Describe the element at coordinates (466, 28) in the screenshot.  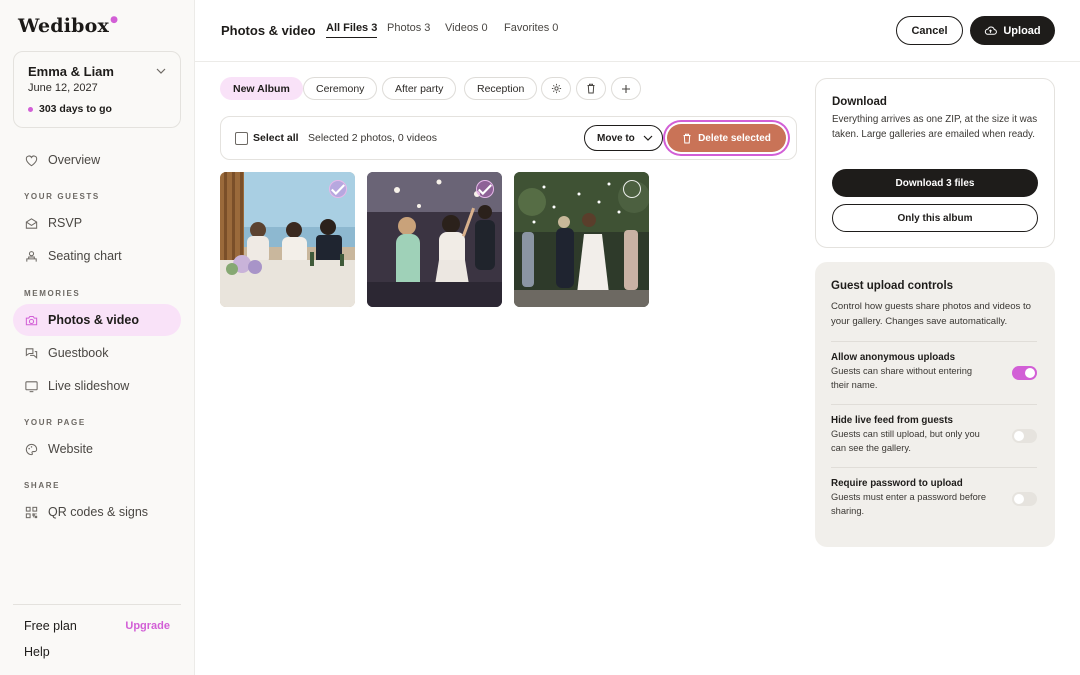
I see `tab-videos: Videos 0` at that location.